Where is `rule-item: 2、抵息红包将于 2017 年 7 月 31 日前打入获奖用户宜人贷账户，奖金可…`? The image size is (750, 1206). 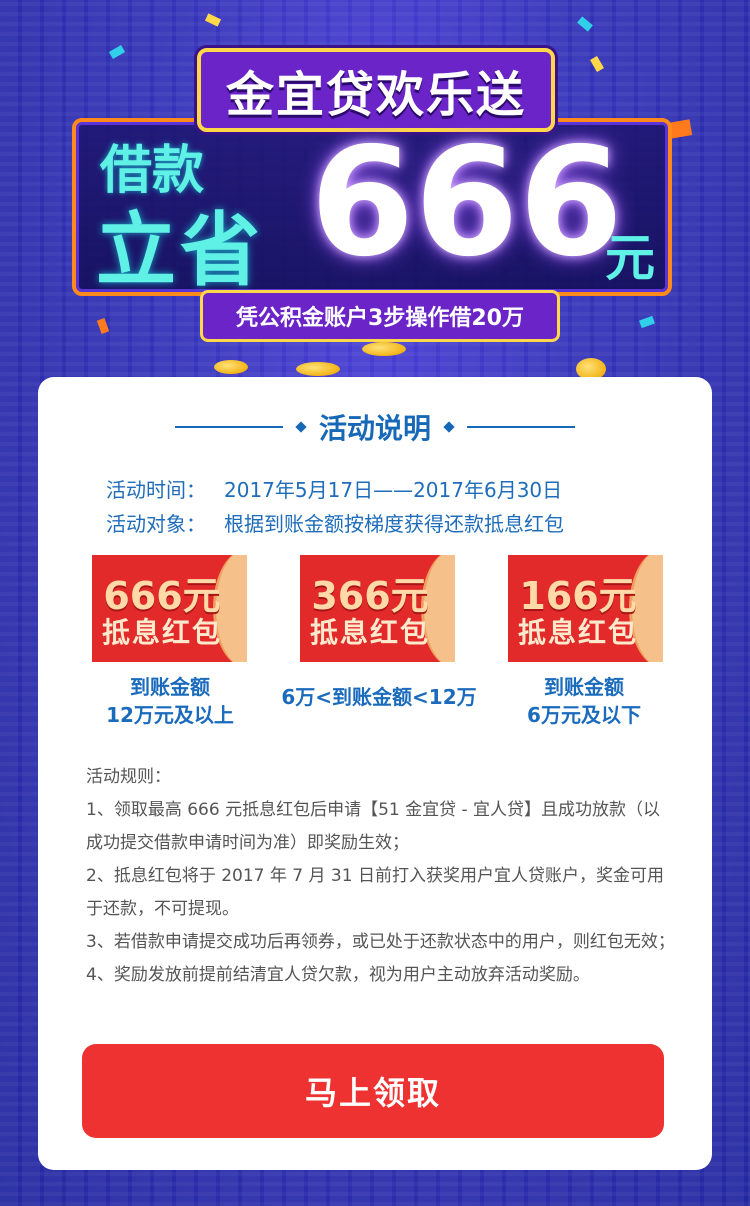
rule-item: 2、抵息红包将于 2017 年 7 月 31 日前打入获奖用户宜人贷账户，奖金可… is located at coordinates (375, 892).